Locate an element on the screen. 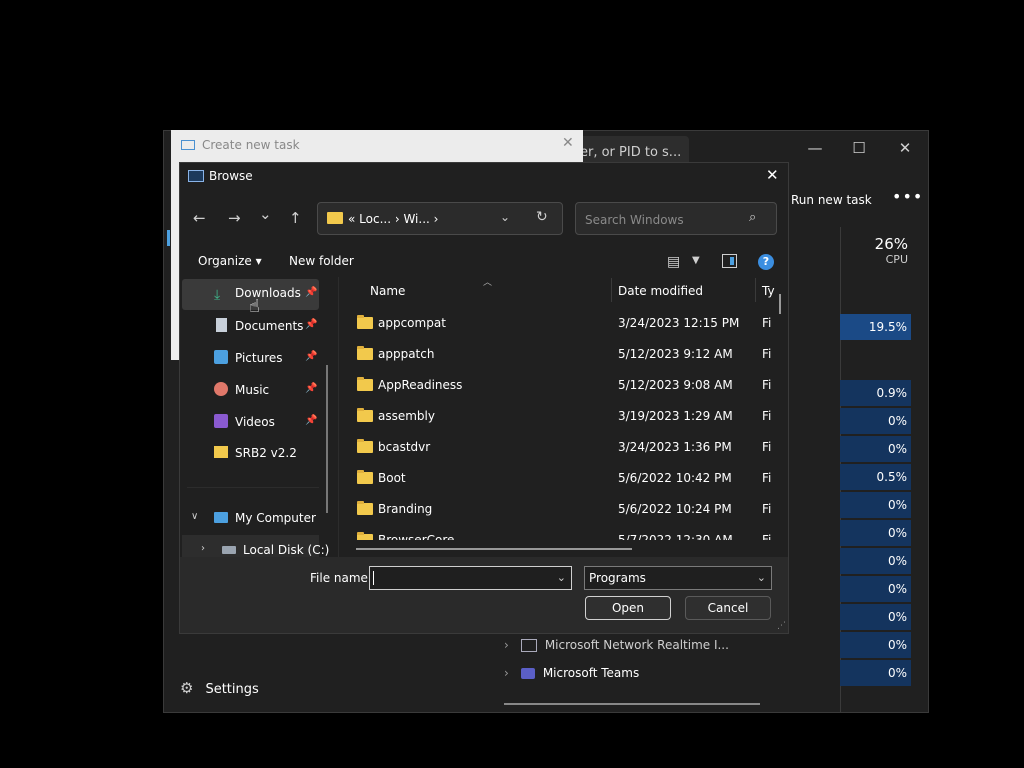 The width and height of the screenshot is (1024, 768). minimize-button: — is located at coordinates (815, 148).